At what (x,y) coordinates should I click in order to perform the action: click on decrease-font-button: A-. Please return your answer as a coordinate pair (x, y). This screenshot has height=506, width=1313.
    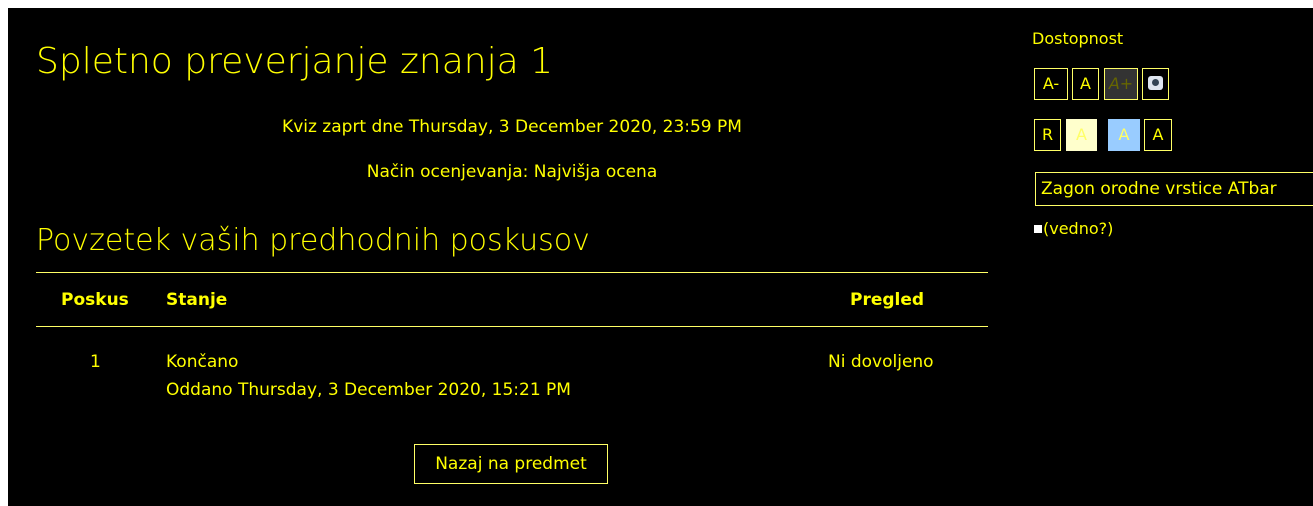
    Looking at the image, I should click on (1051, 84).